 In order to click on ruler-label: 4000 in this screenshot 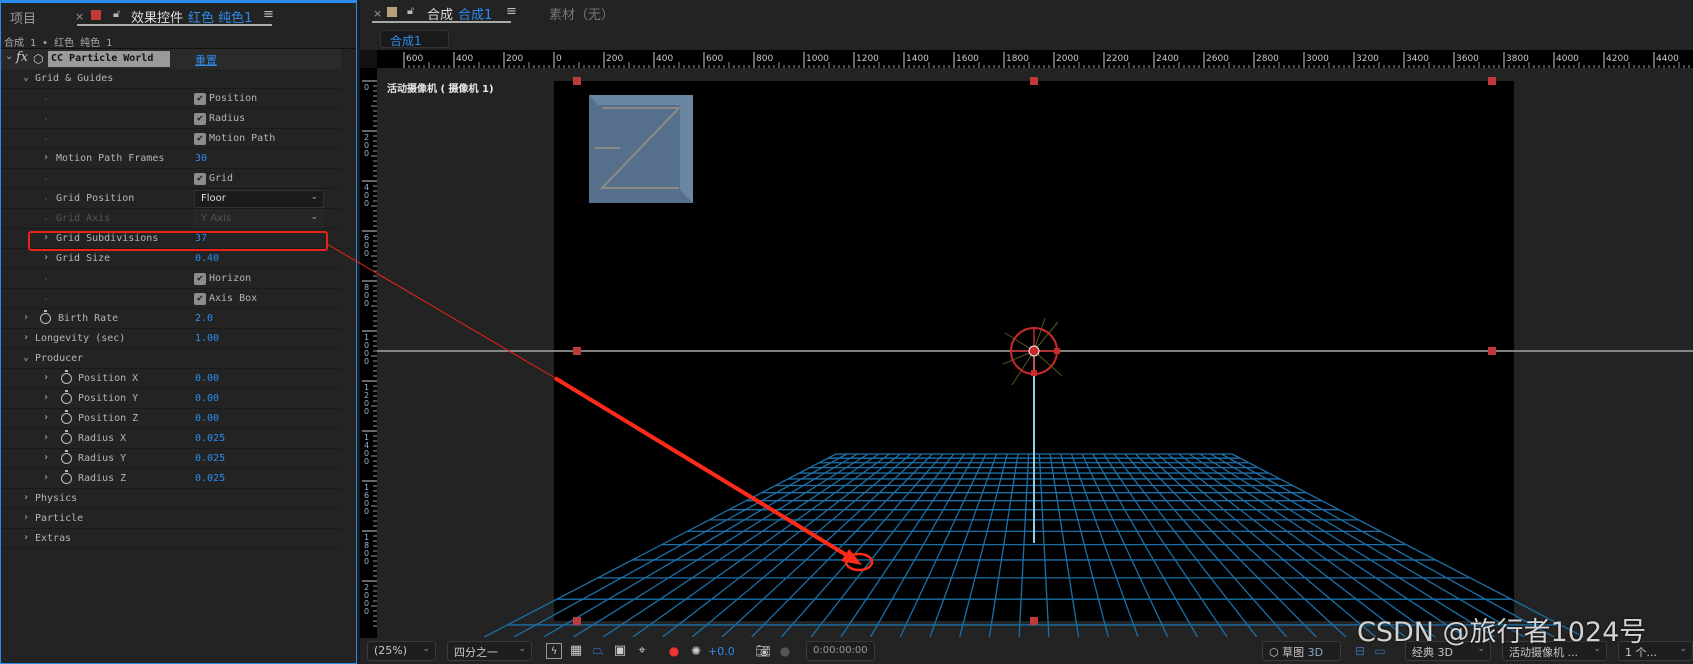, I will do `click(1567, 59)`.